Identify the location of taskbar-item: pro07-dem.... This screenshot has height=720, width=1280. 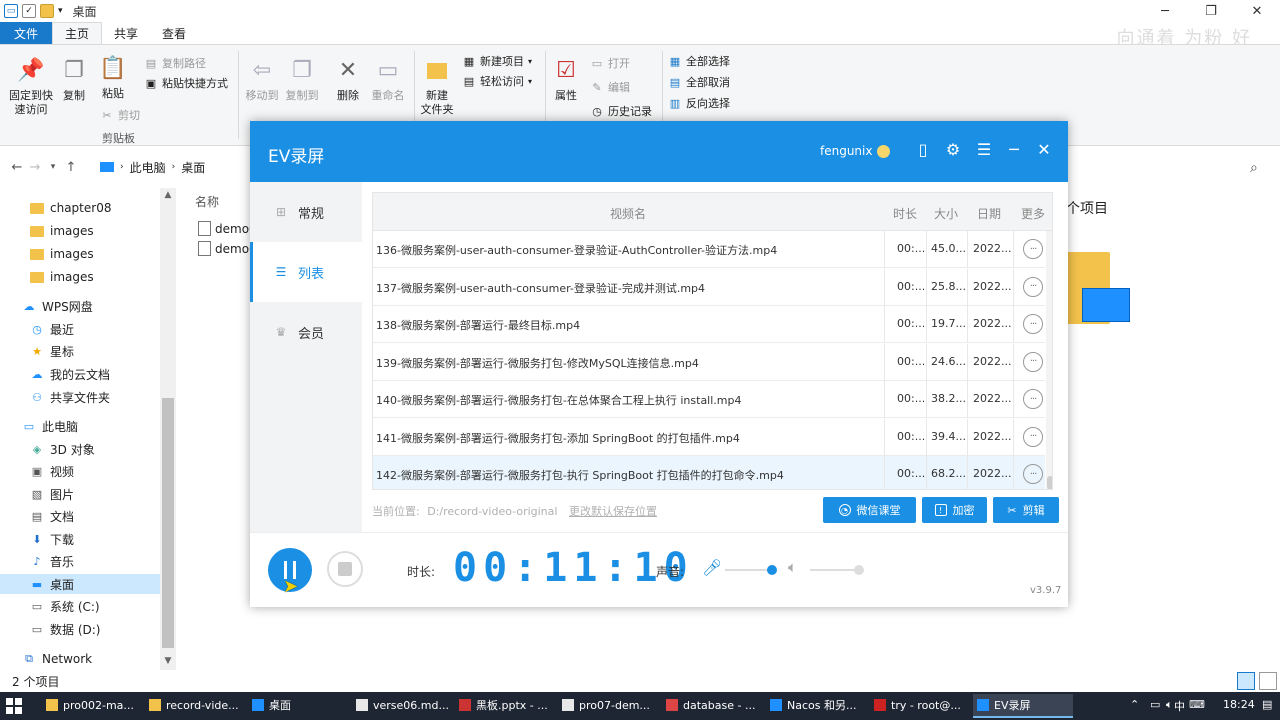
(608, 706).